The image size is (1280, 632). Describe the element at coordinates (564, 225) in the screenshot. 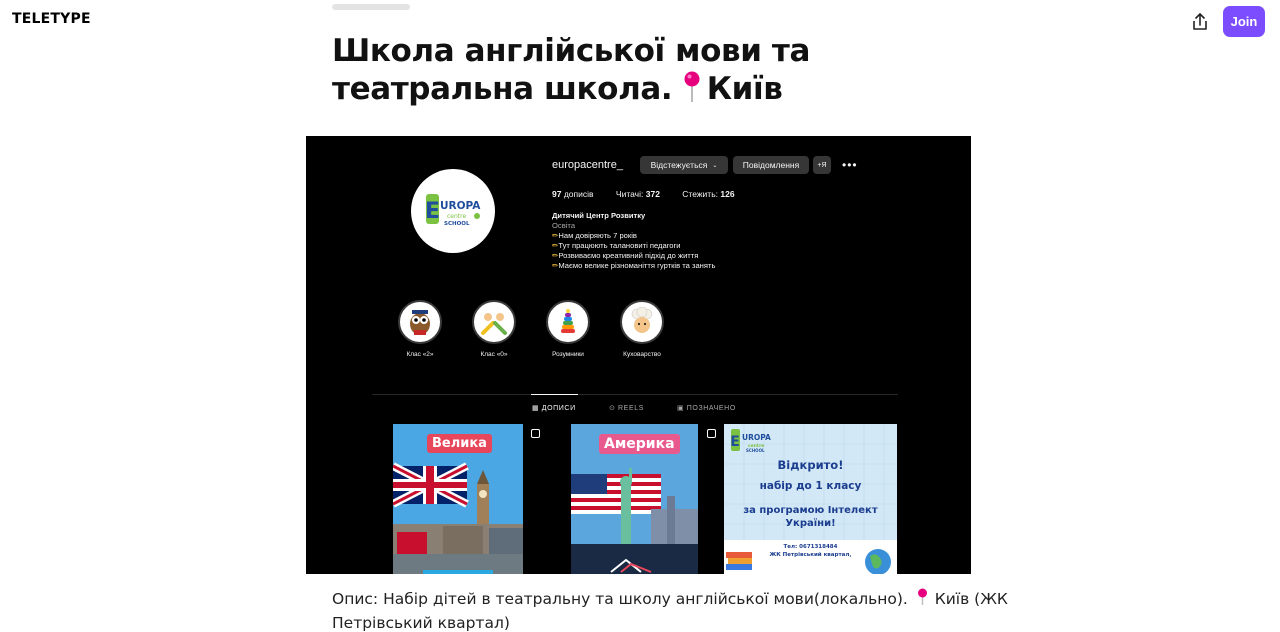

I see `bio-category: Освіта` at that location.